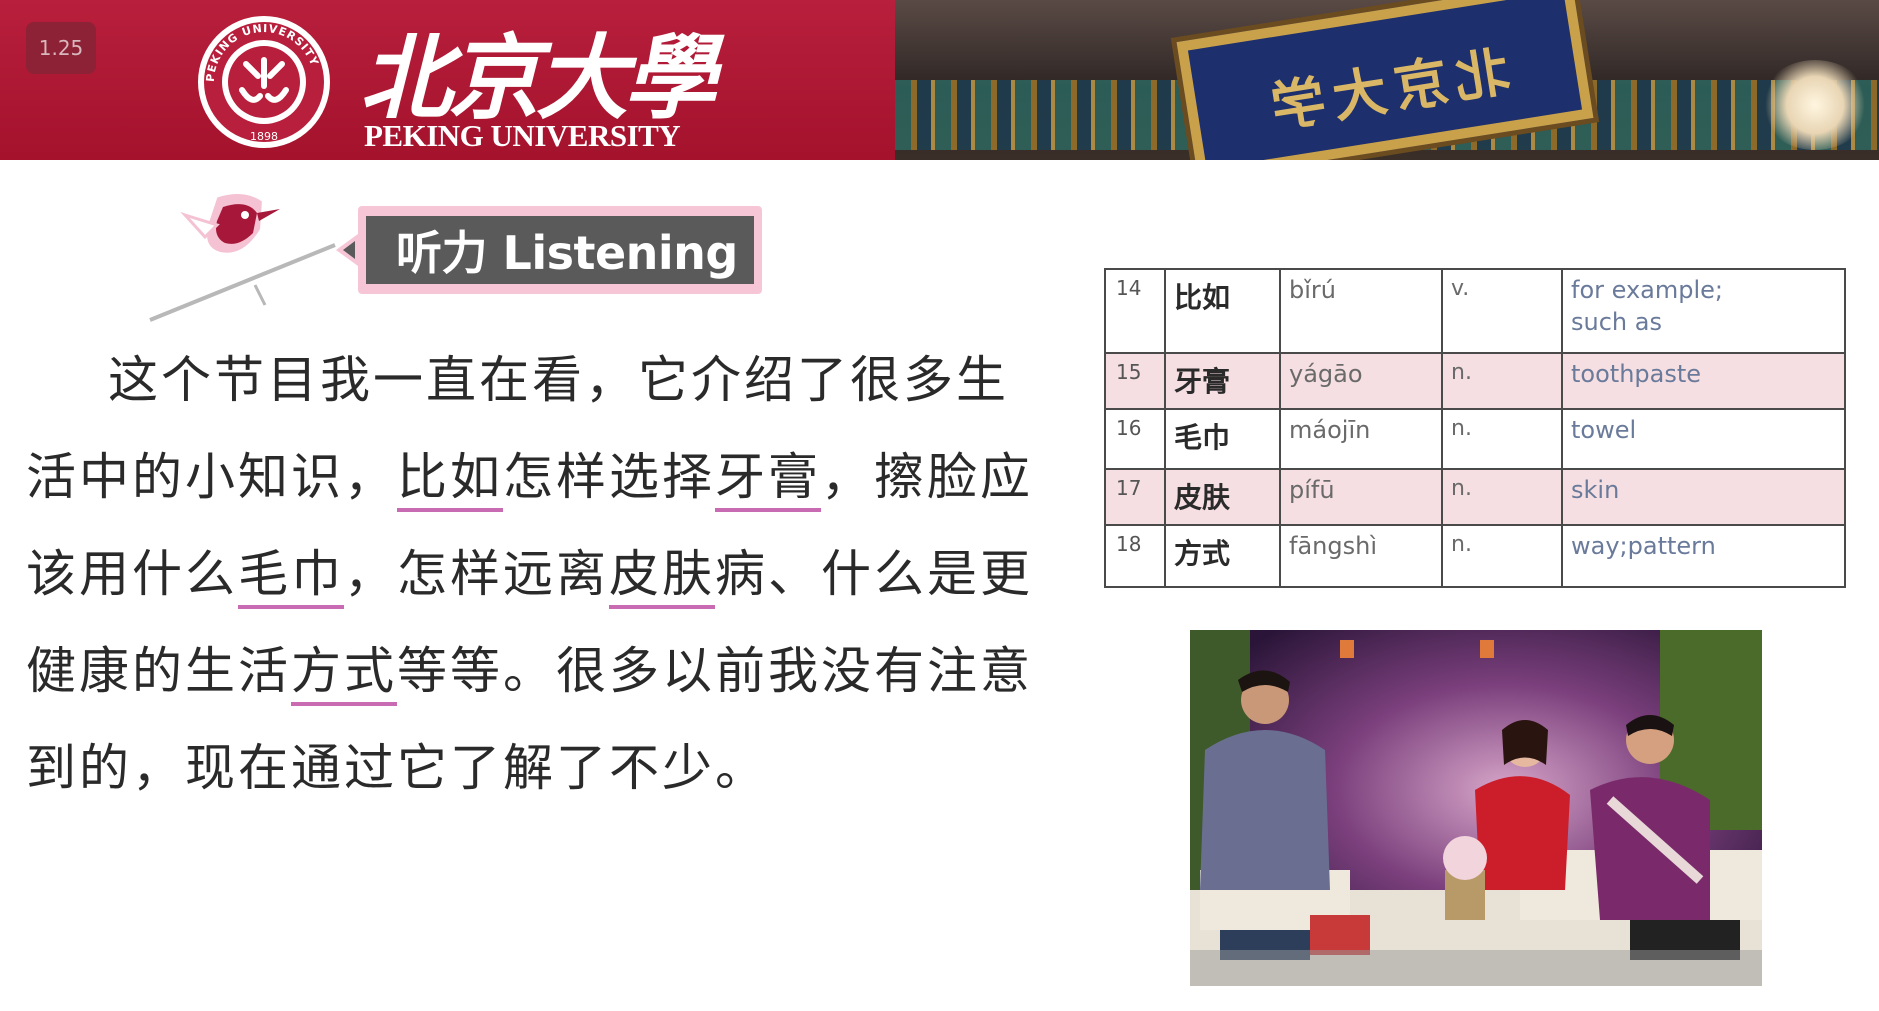 This screenshot has width=1879, height=1011. What do you see at coordinates (1476, 808) in the screenshot?
I see `tv-show-photo` at bounding box center [1476, 808].